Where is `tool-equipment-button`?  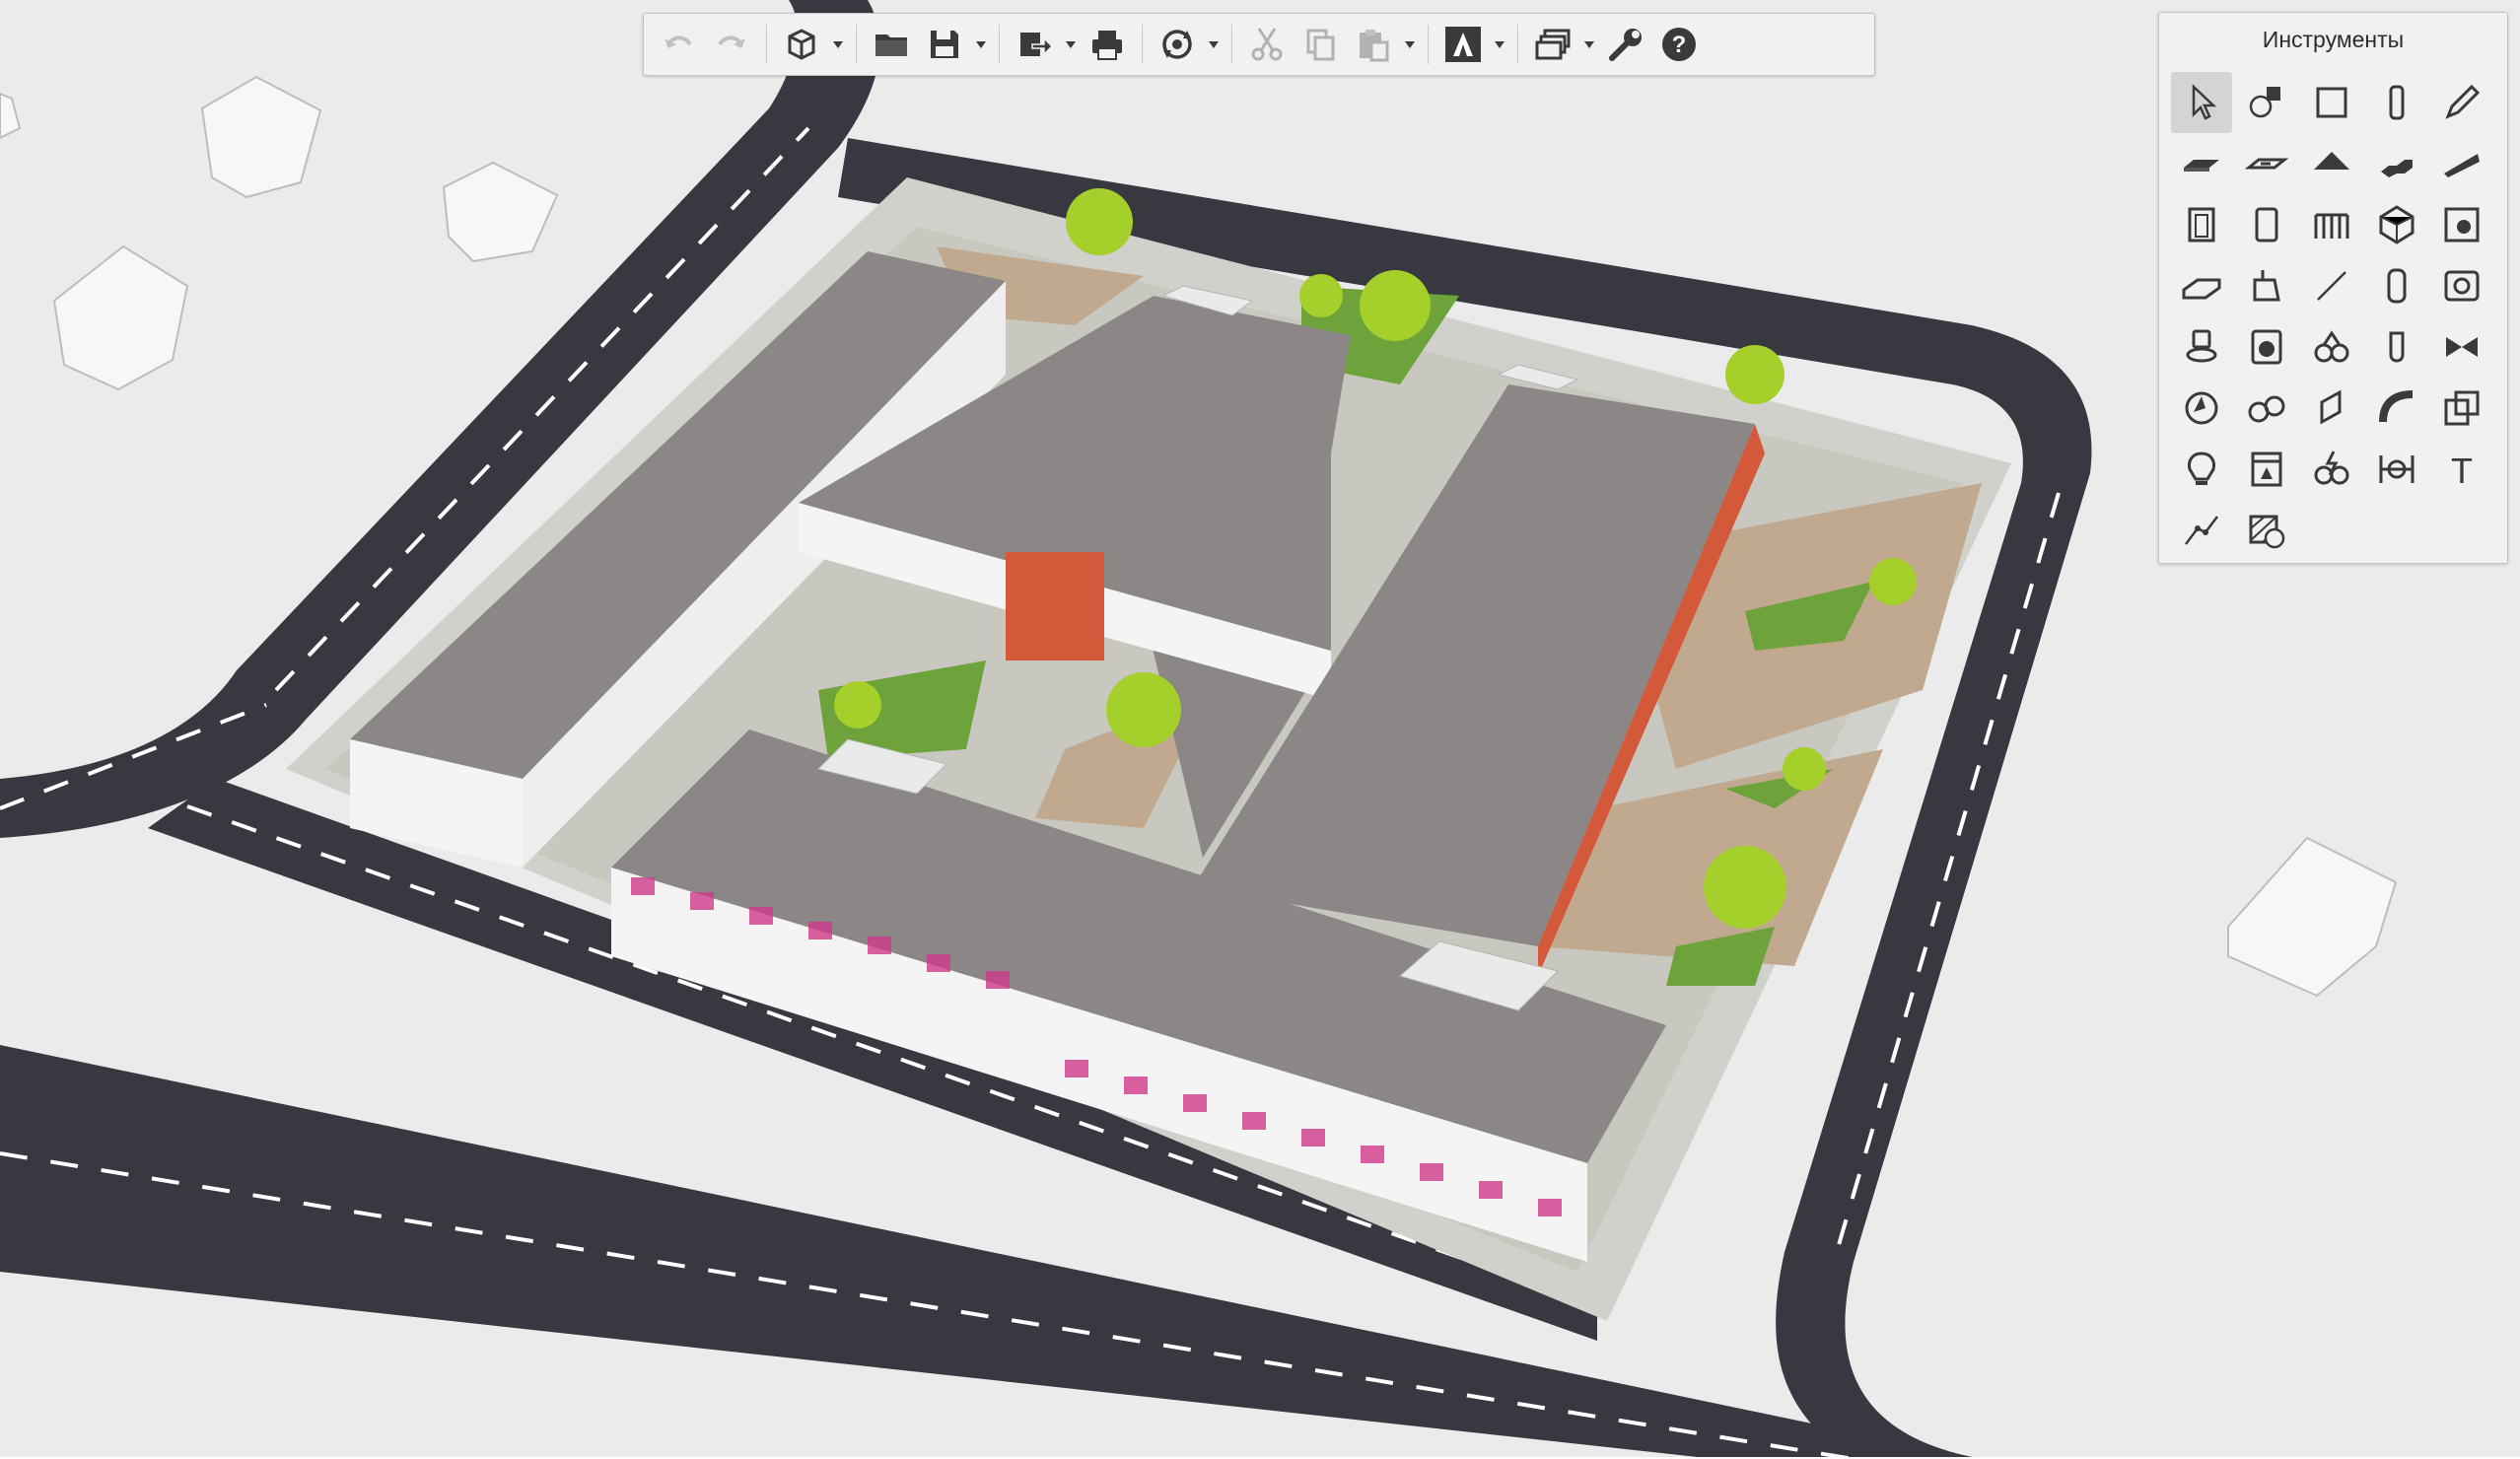 tool-equipment-button is located at coordinates (2461, 285).